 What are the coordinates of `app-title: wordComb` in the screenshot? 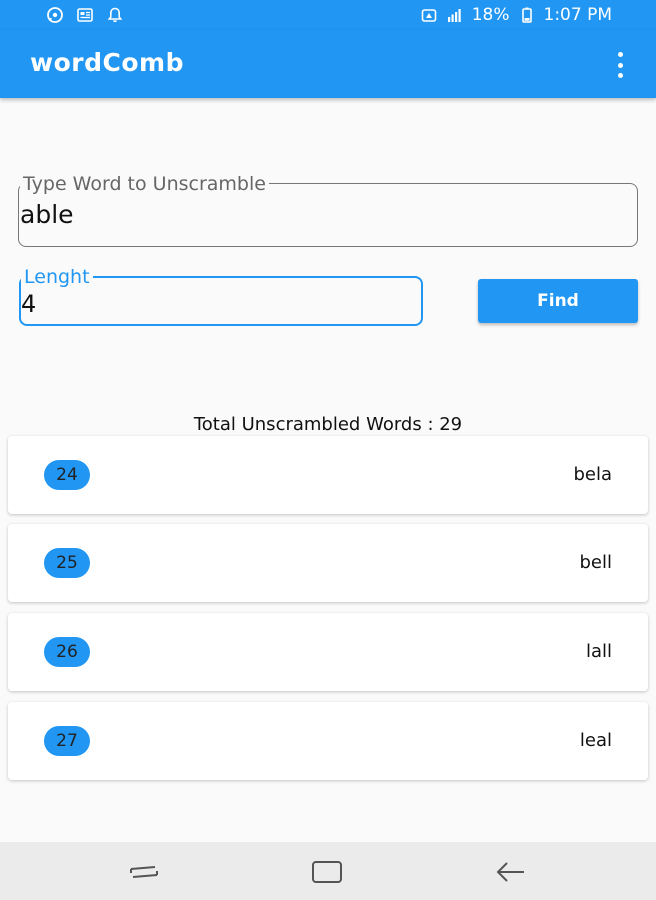 It's located at (107, 62).